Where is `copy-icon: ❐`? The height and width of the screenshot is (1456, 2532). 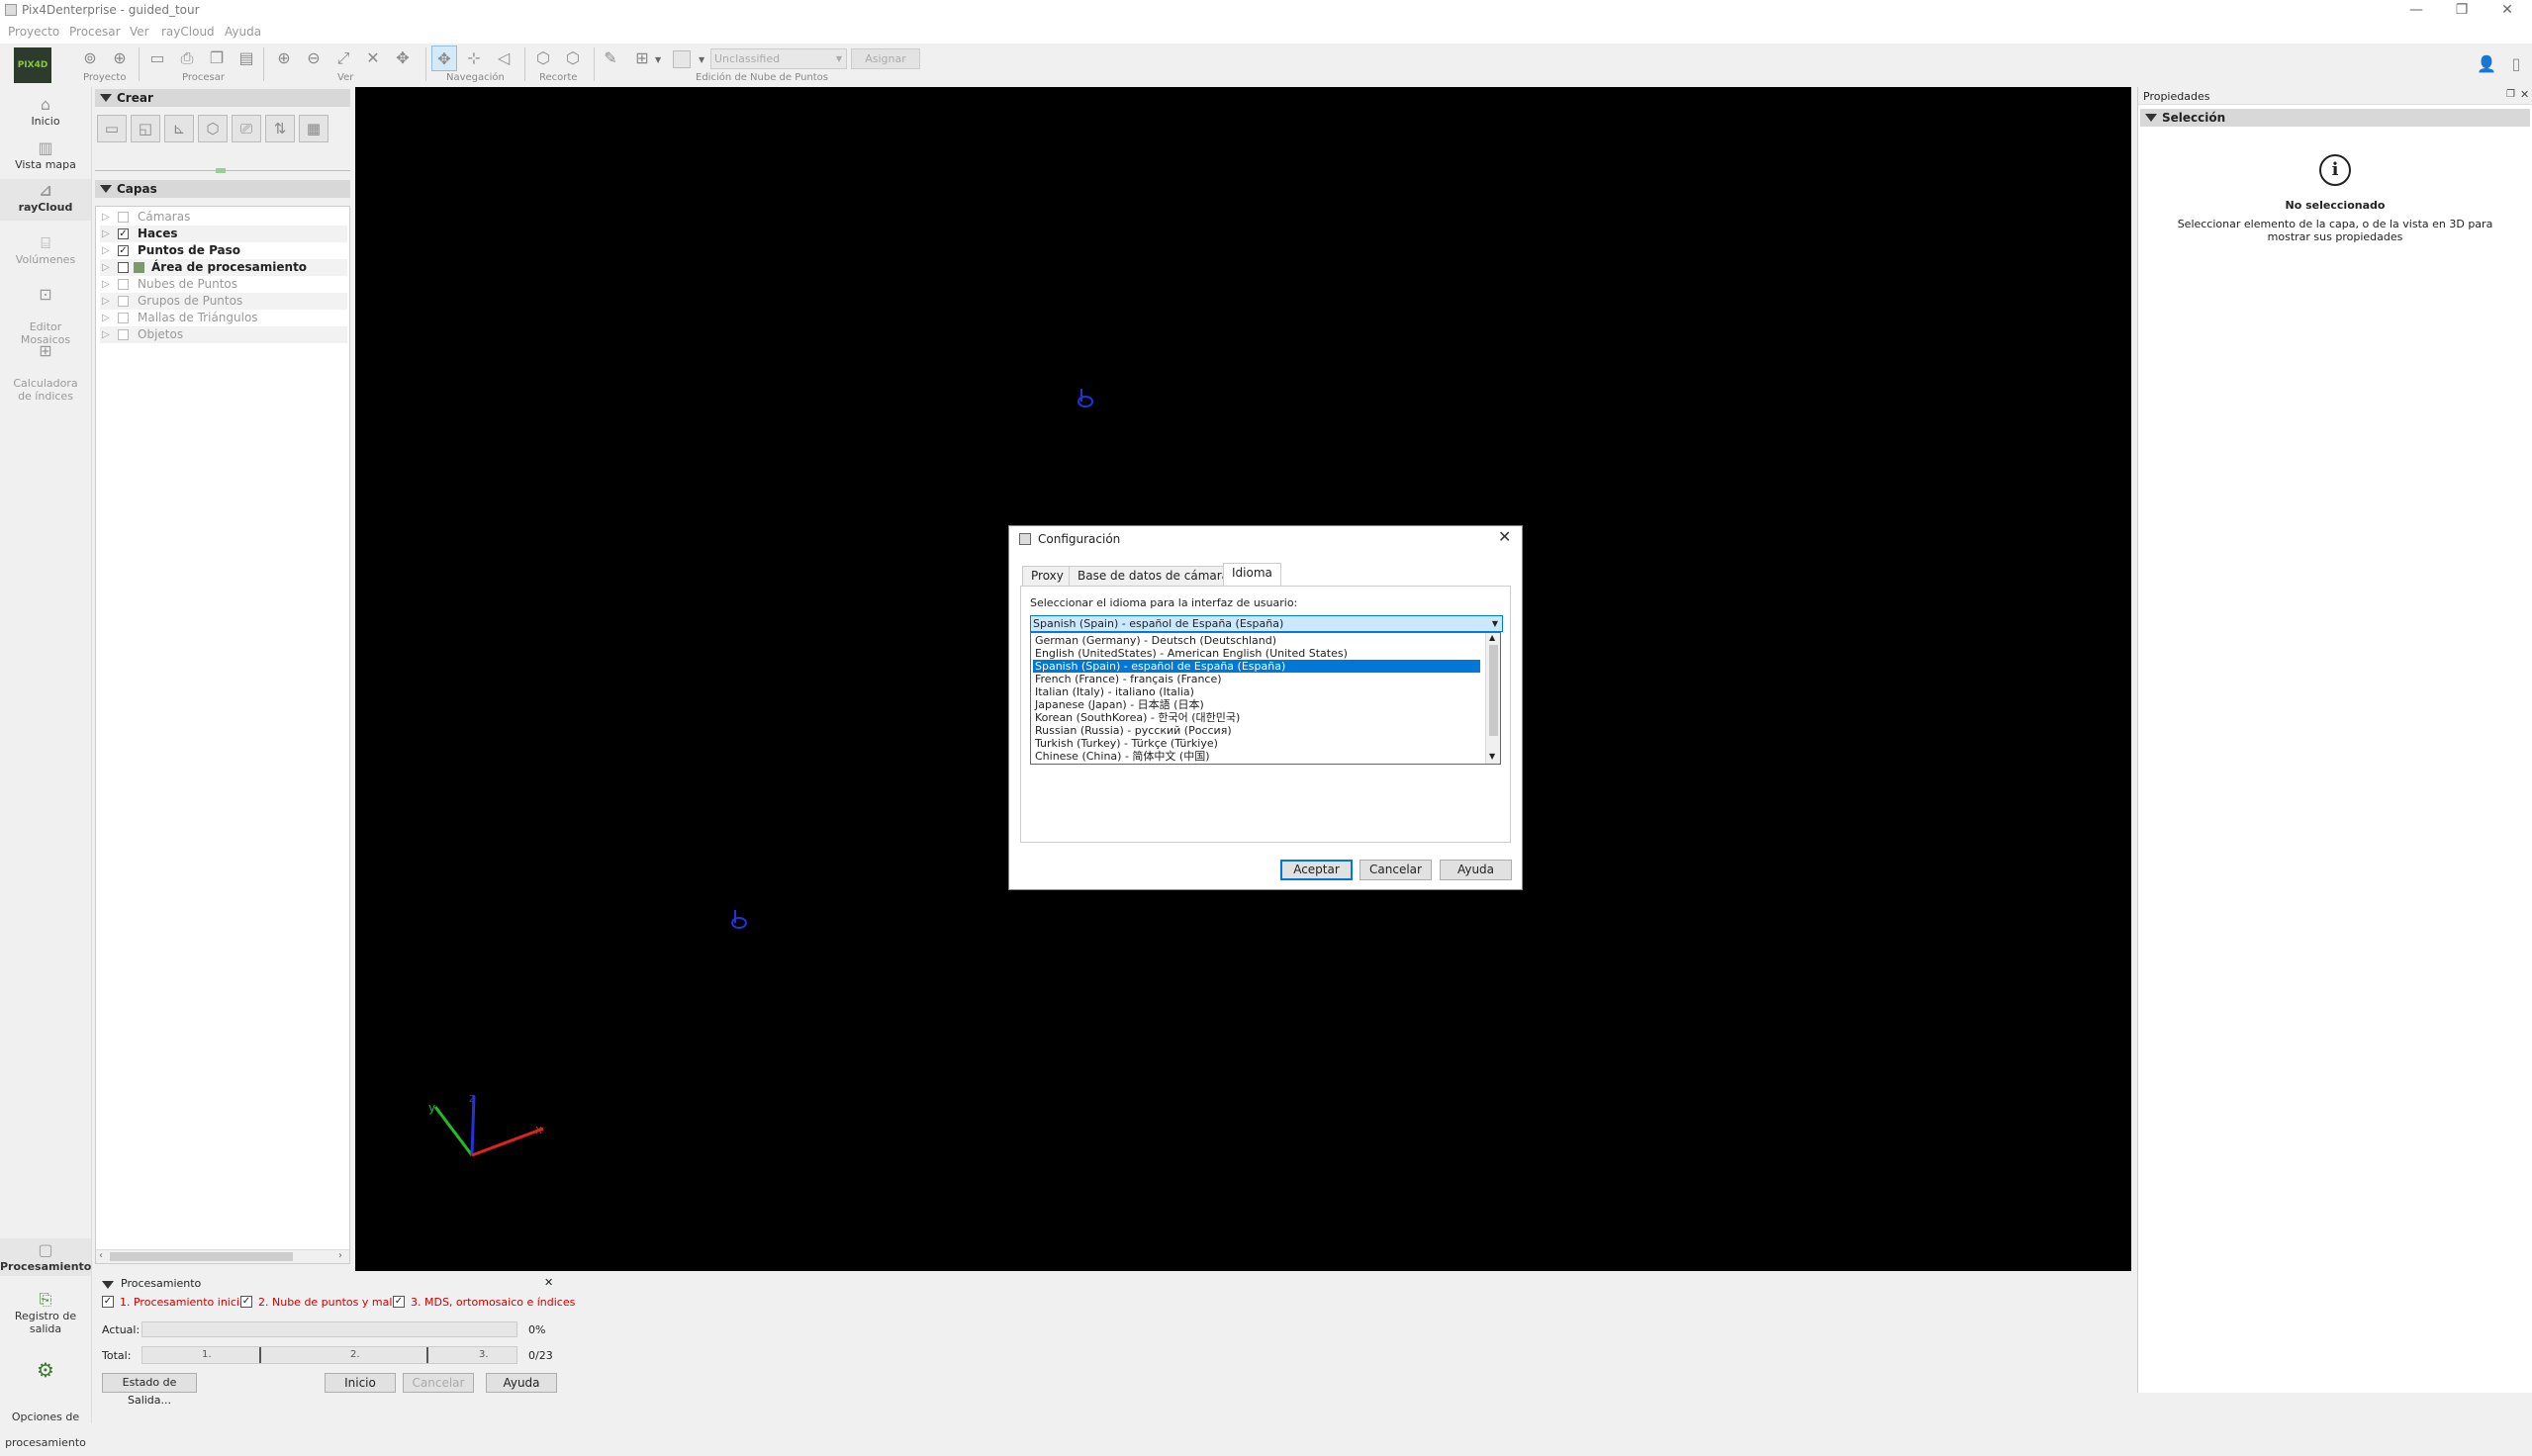
copy-icon: ❐ is located at coordinates (217, 58).